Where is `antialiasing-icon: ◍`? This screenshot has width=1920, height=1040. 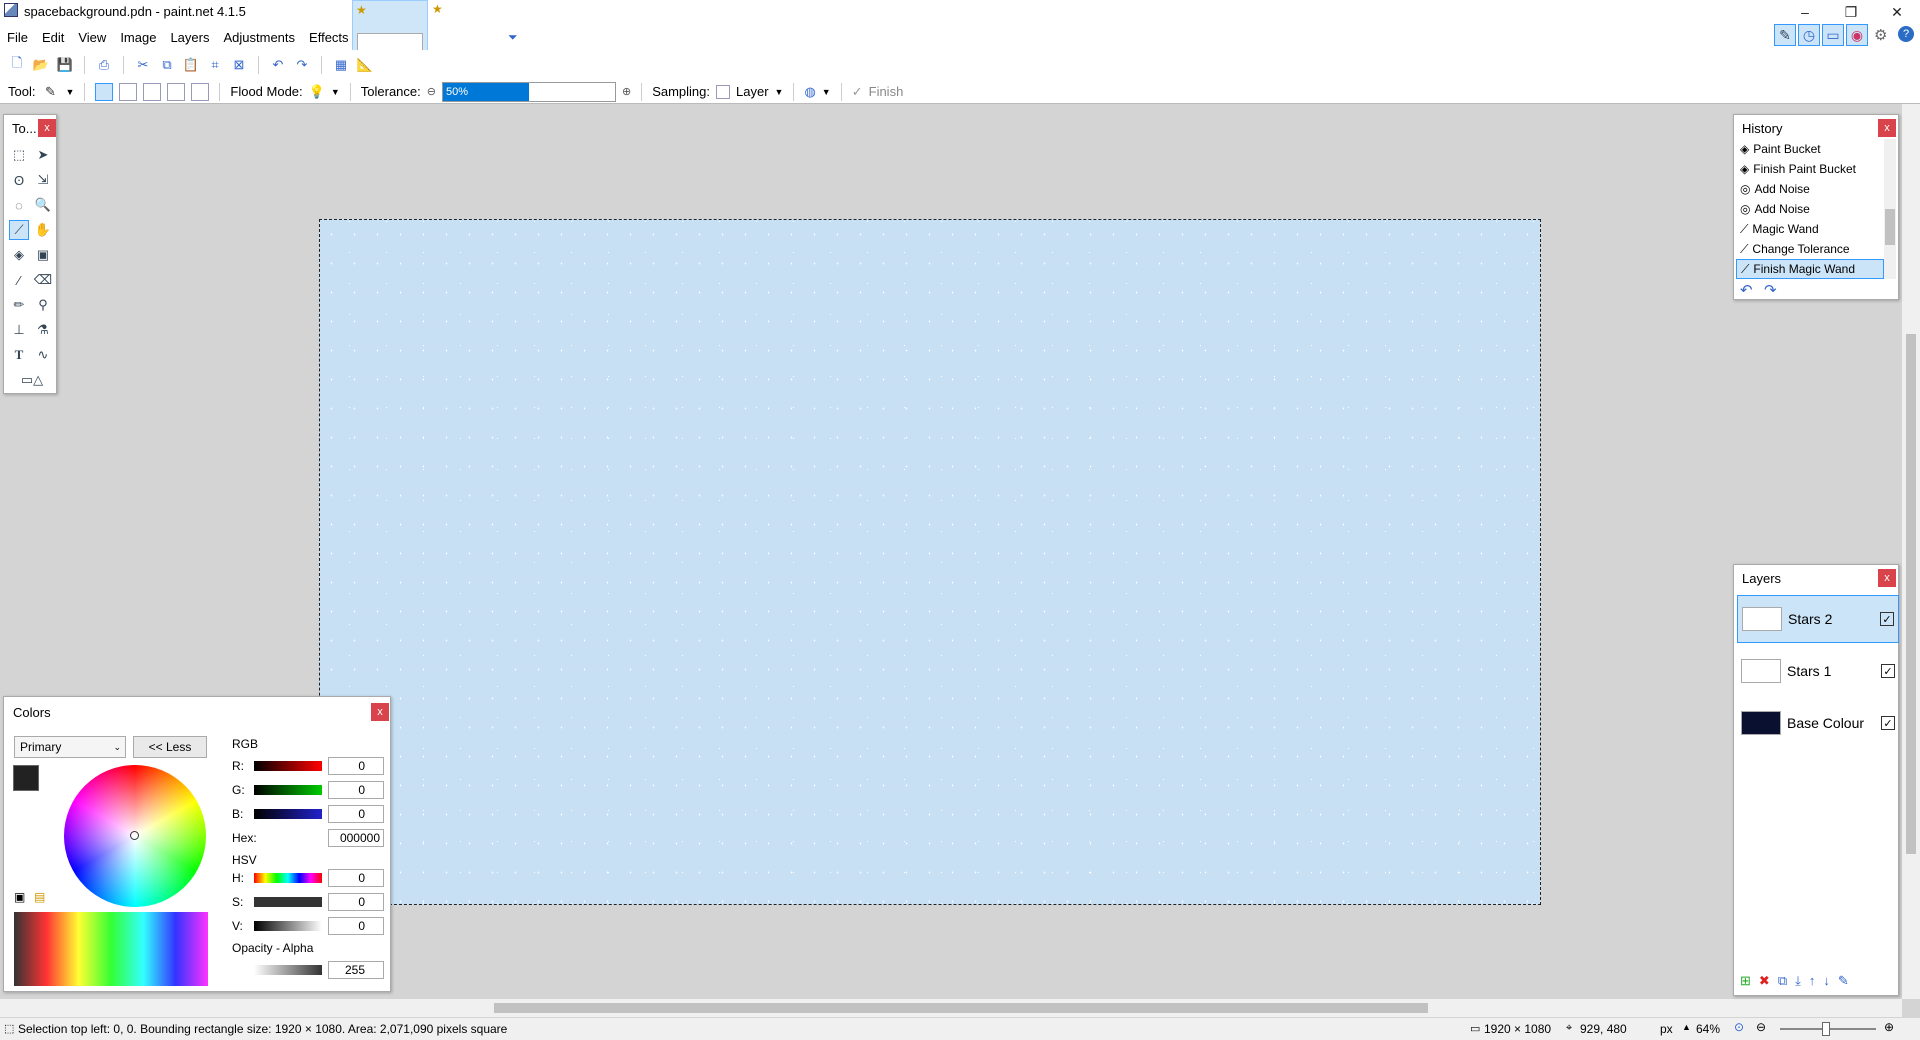 antialiasing-icon: ◍ is located at coordinates (809, 92).